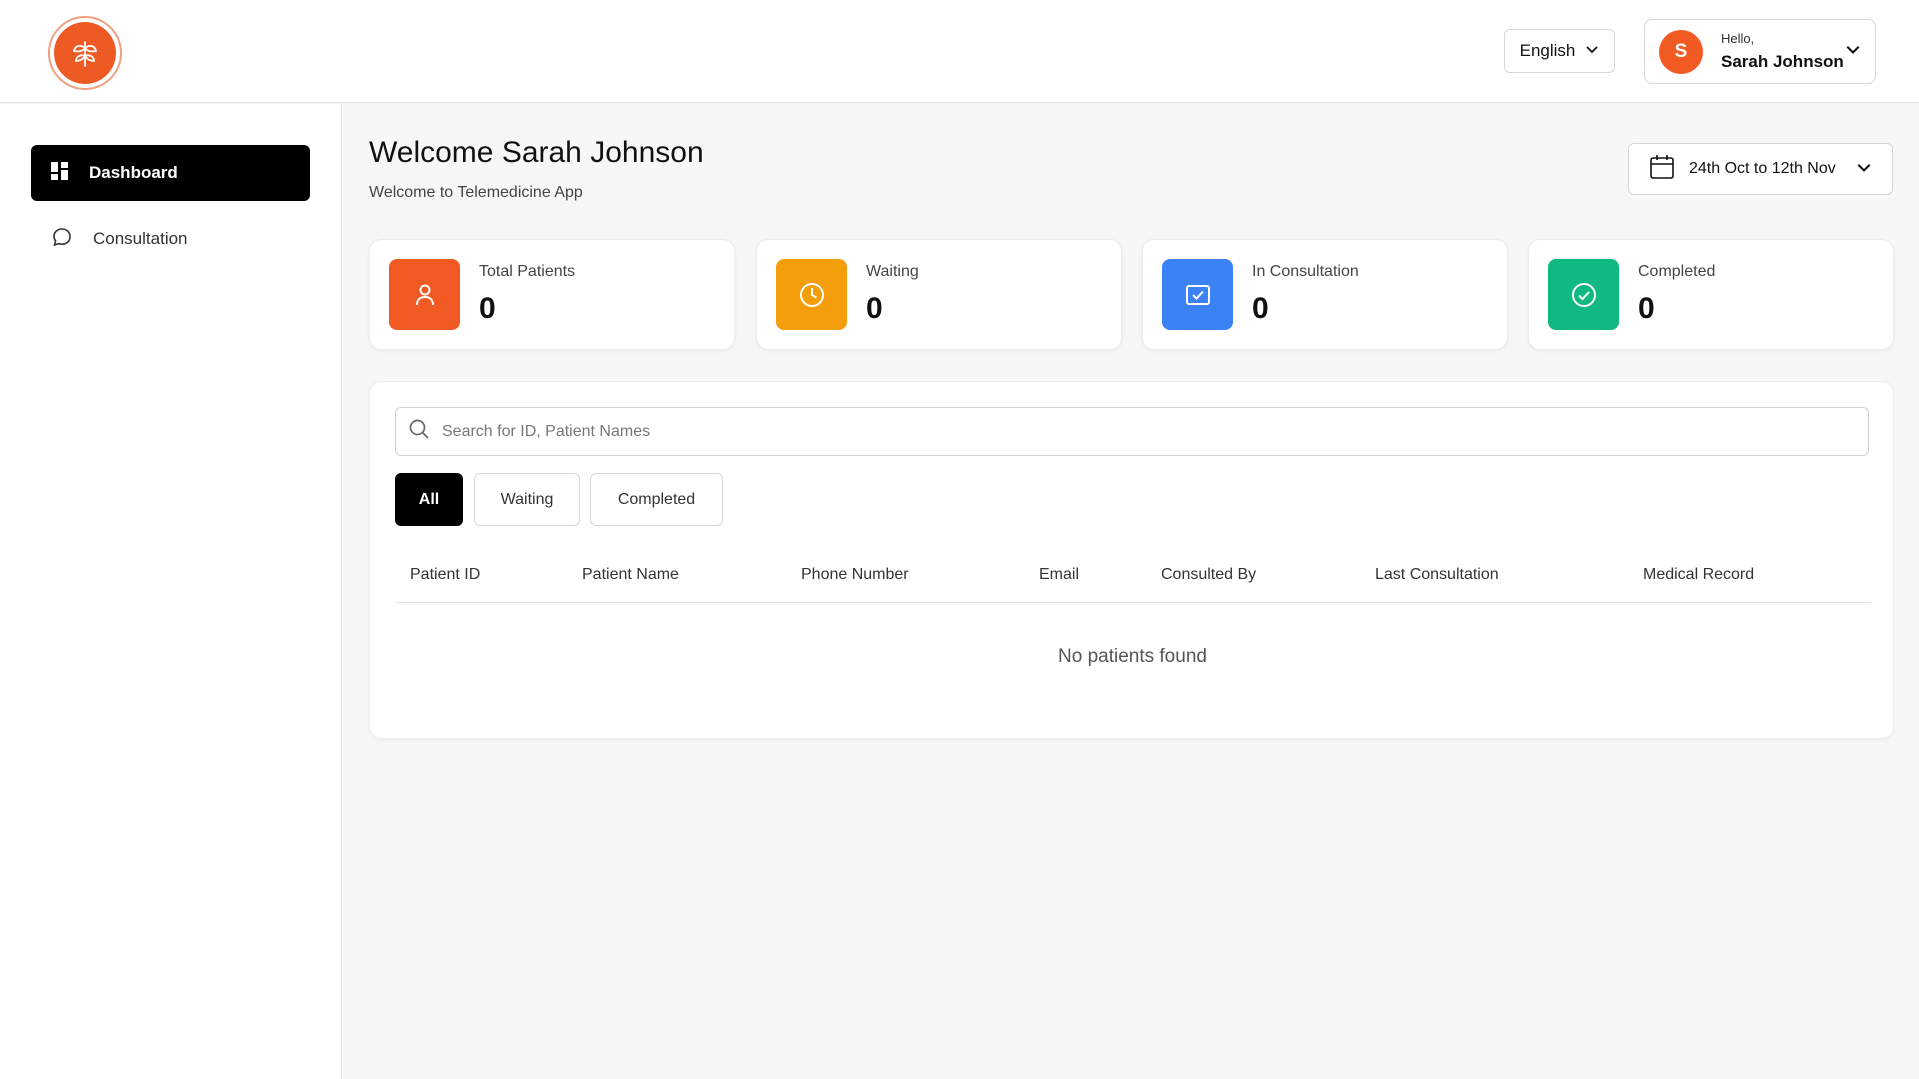  What do you see at coordinates (60, 173) in the screenshot?
I see `grid-icon` at bounding box center [60, 173].